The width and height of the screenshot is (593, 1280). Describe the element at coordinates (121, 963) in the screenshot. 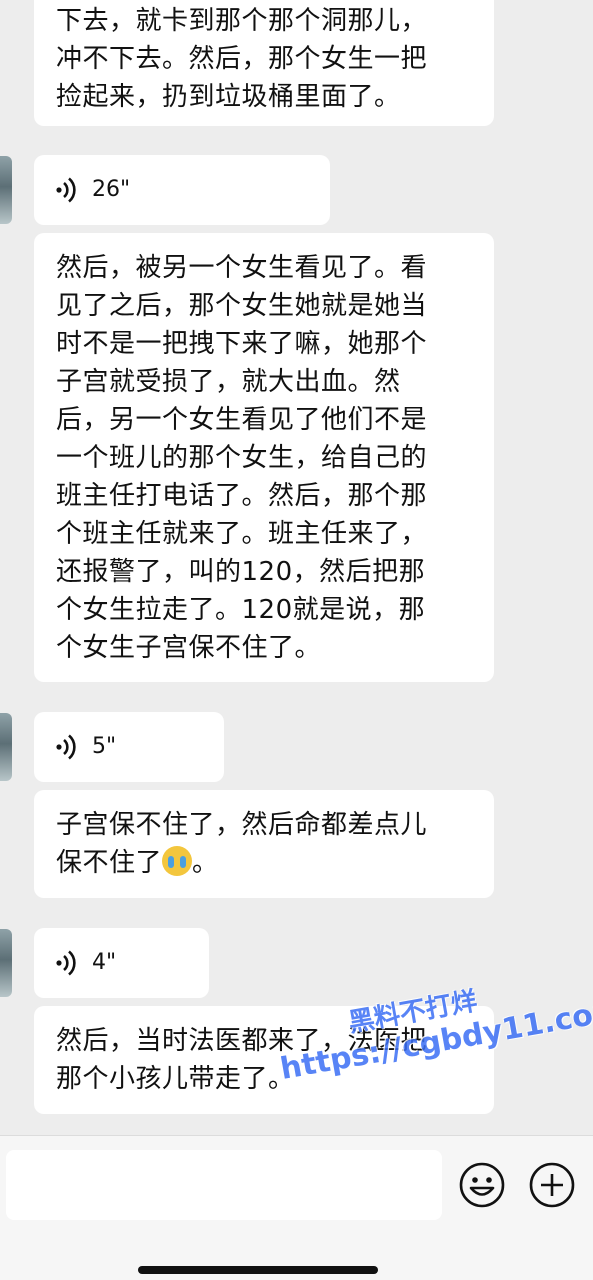

I see `voice-message: 4"` at that location.